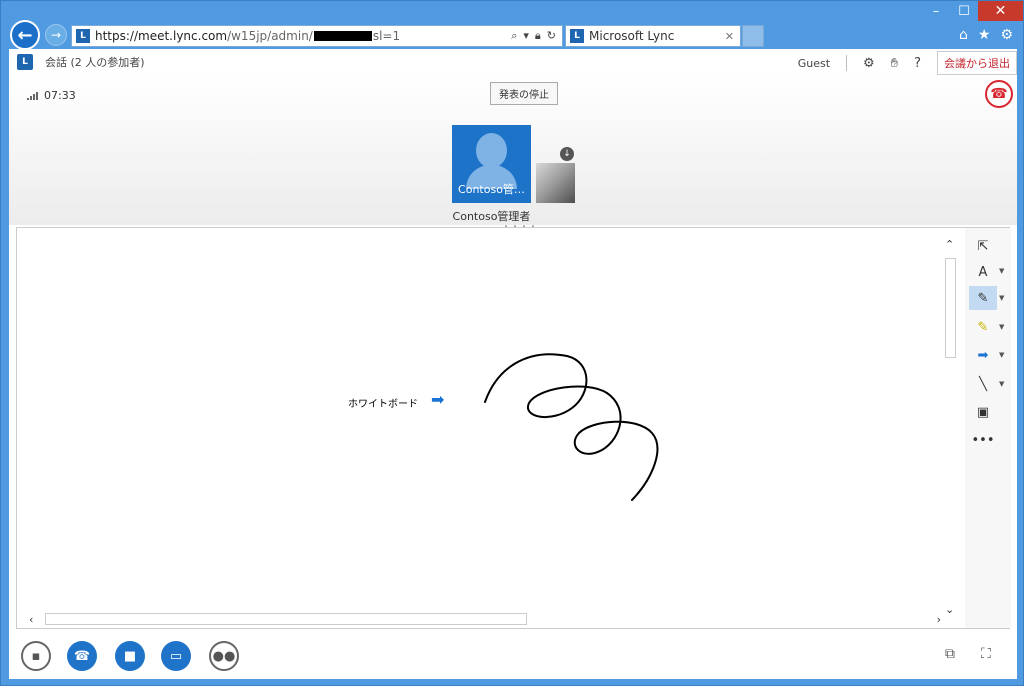  I want to click on conversation-title: 会話 (2 人の参加者), so click(95, 62).